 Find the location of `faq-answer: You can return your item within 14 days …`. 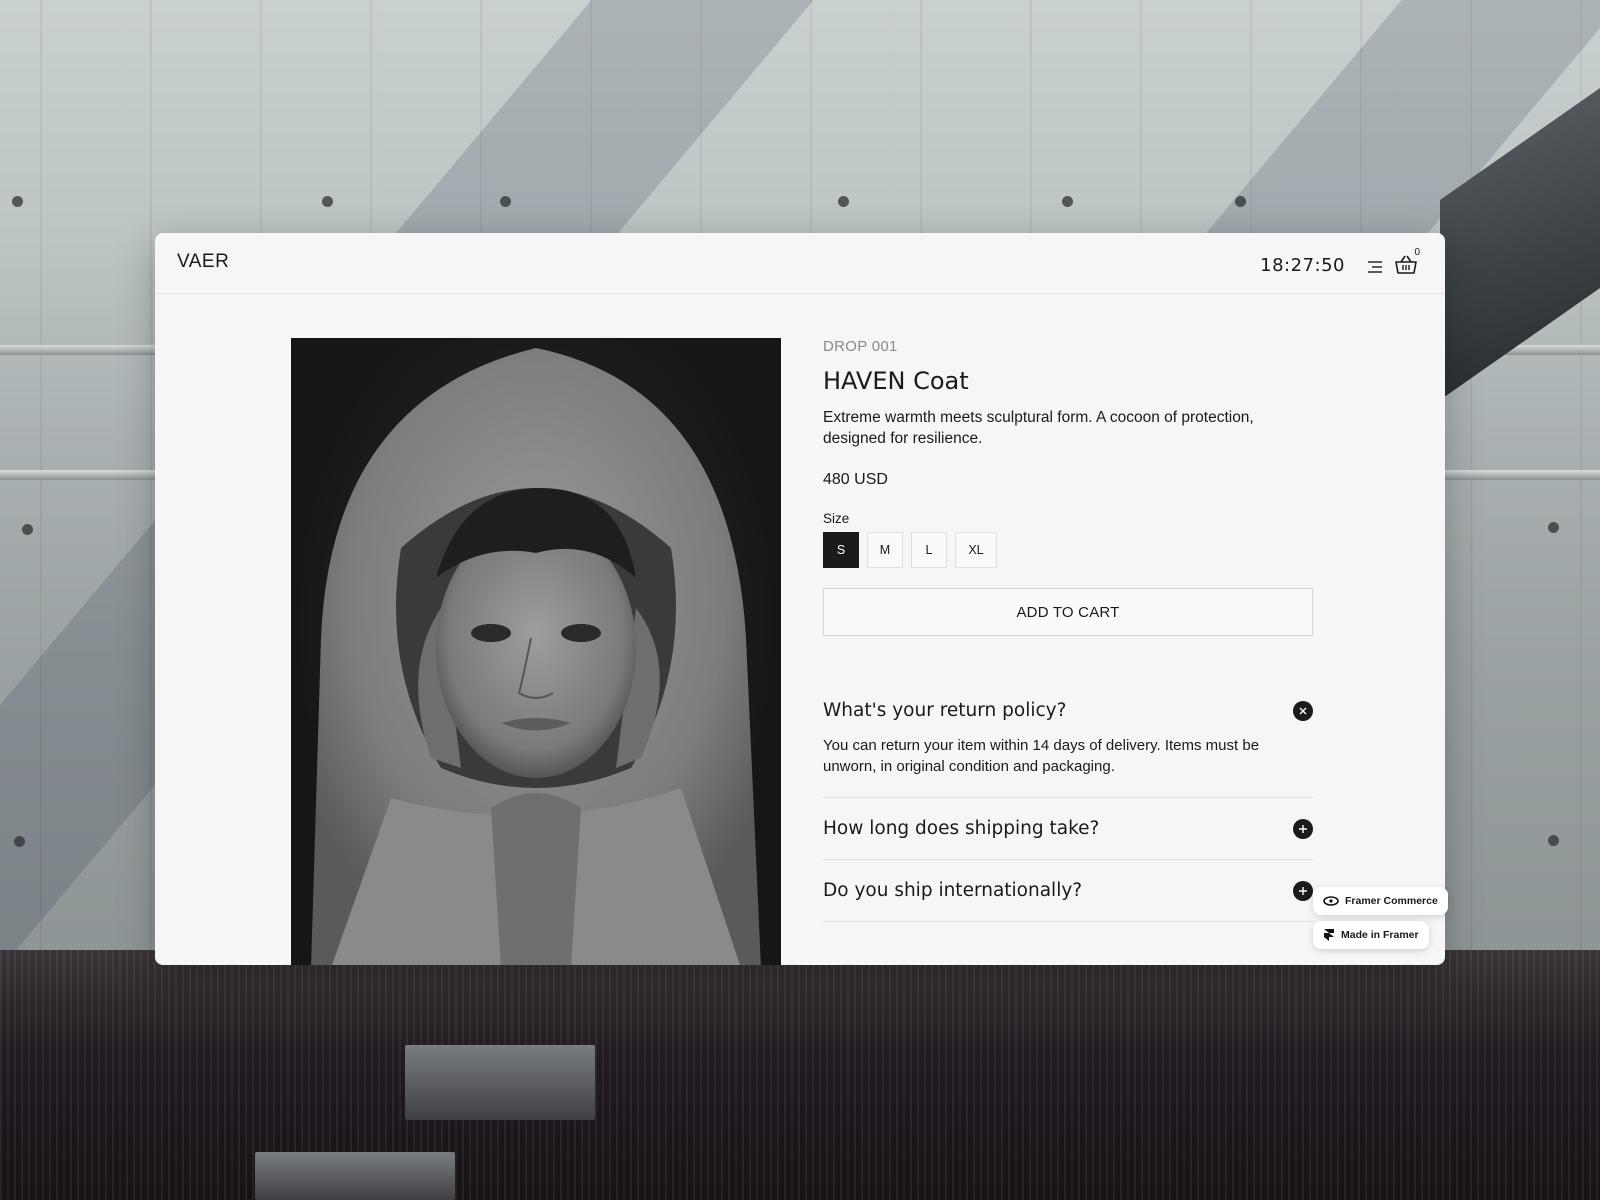

faq-answer: You can return your item within 14 days … is located at coordinates (1041, 756).